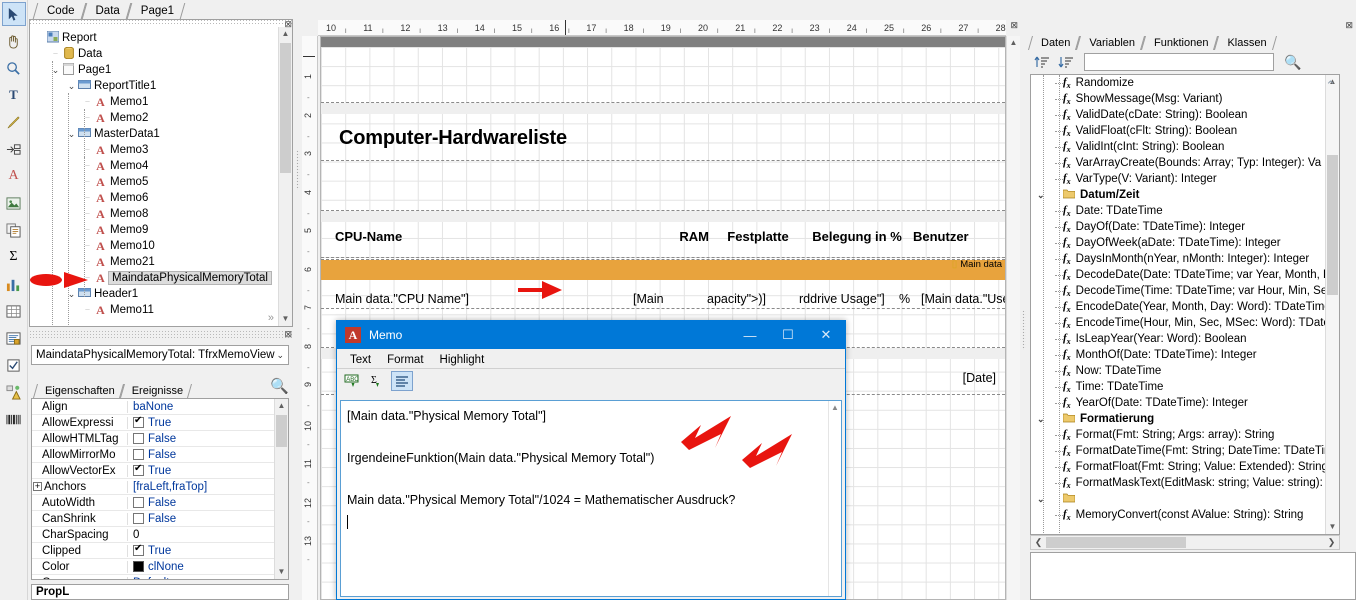 The width and height of the screenshot is (1356, 600). I want to click on insert-band-icon, so click(14, 149).